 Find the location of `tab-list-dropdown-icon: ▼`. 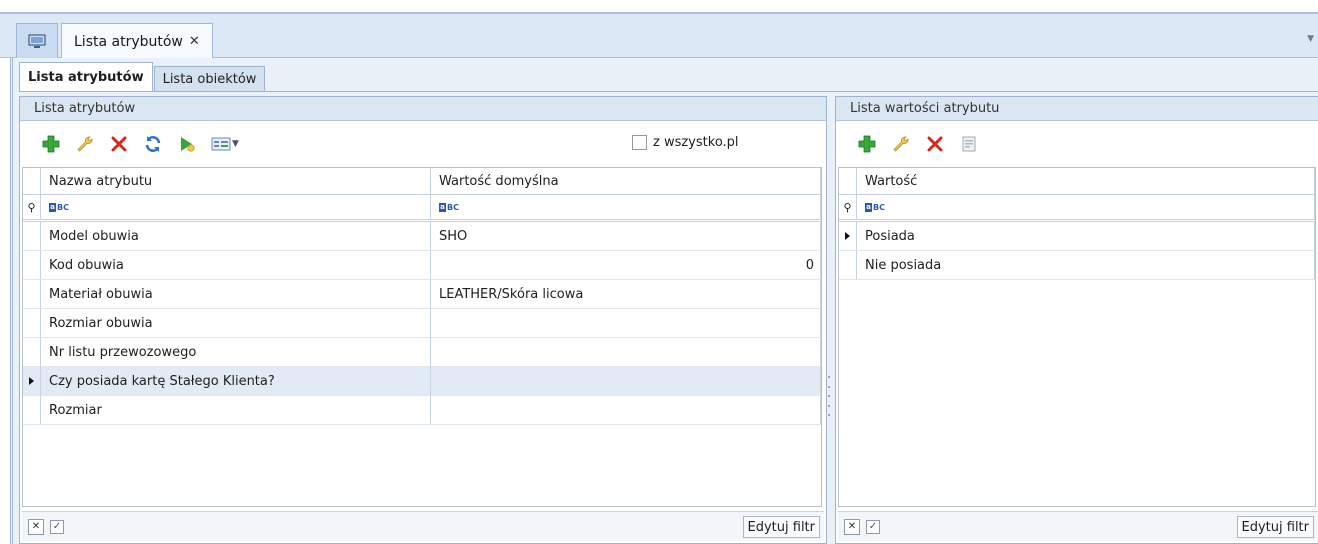

tab-list-dropdown-icon: ▼ is located at coordinates (1310, 39).